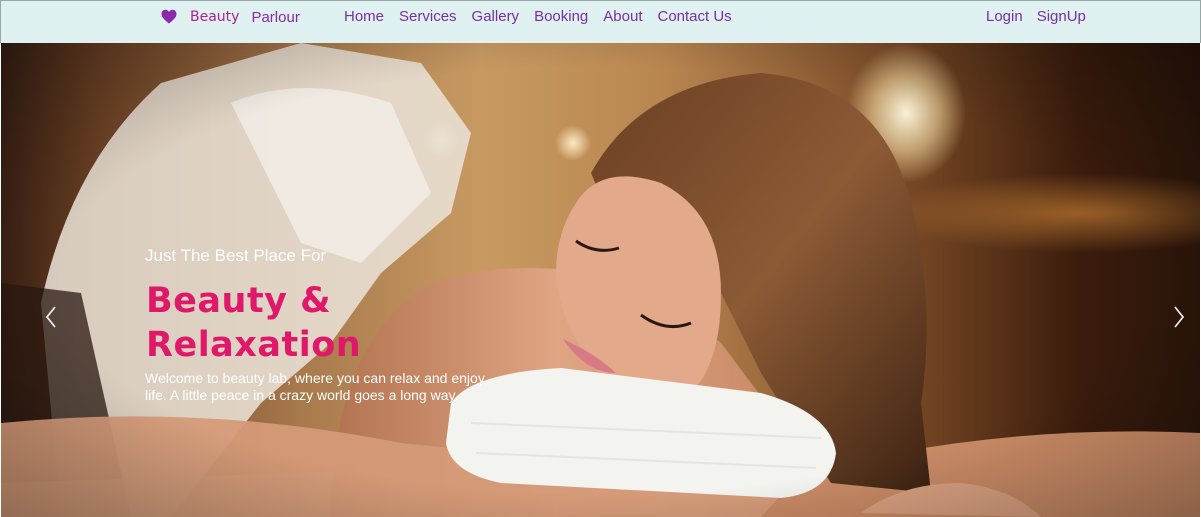  What do you see at coordinates (561, 17) in the screenshot?
I see `nav-booking-link: Booking` at bounding box center [561, 17].